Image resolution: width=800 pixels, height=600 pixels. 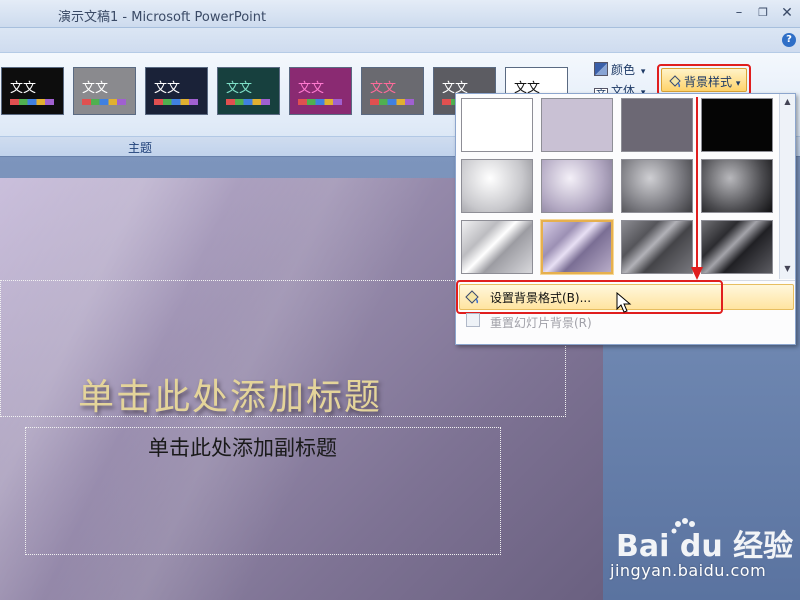 I want to click on help-icon: ?, so click(x=789, y=40).